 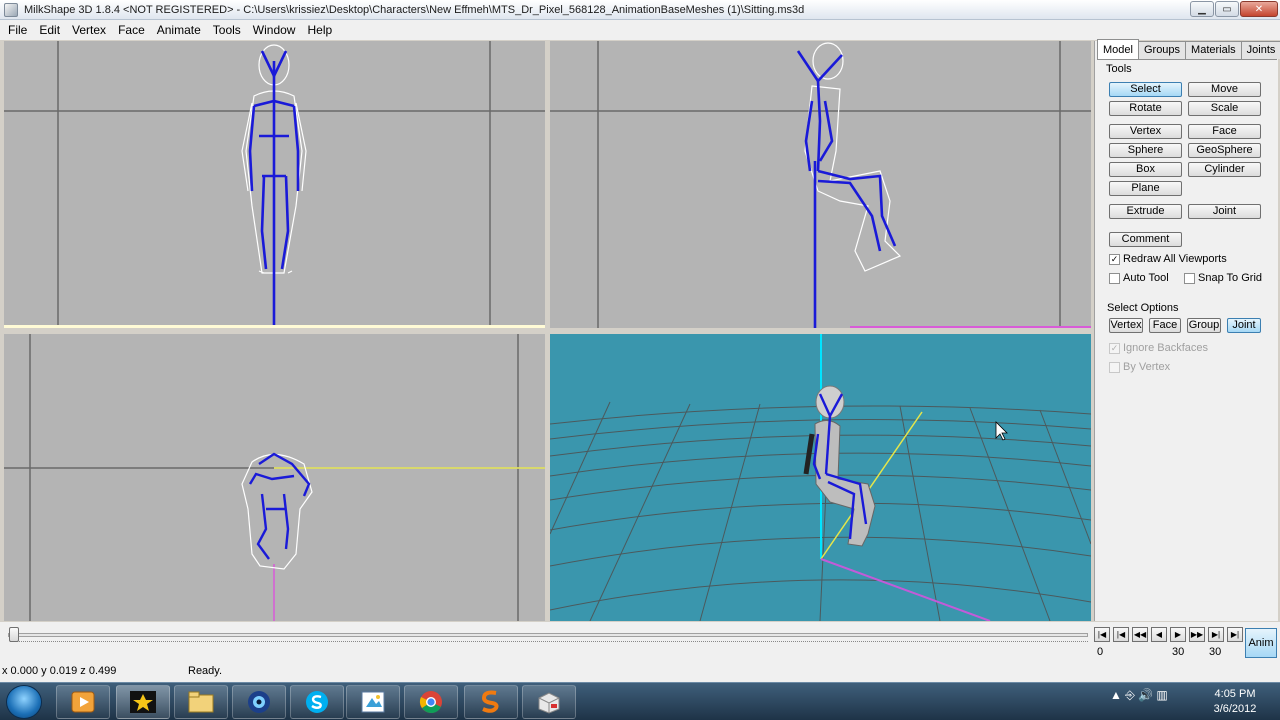 What do you see at coordinates (1102, 634) in the screenshot?
I see `first-frame-button: |◀` at bounding box center [1102, 634].